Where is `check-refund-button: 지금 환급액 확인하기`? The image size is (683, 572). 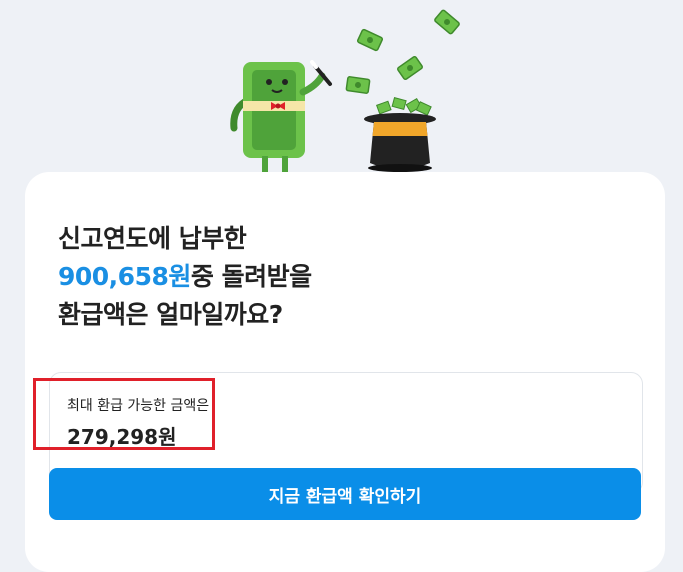
check-refund-button: 지금 환급액 확인하기 is located at coordinates (345, 494).